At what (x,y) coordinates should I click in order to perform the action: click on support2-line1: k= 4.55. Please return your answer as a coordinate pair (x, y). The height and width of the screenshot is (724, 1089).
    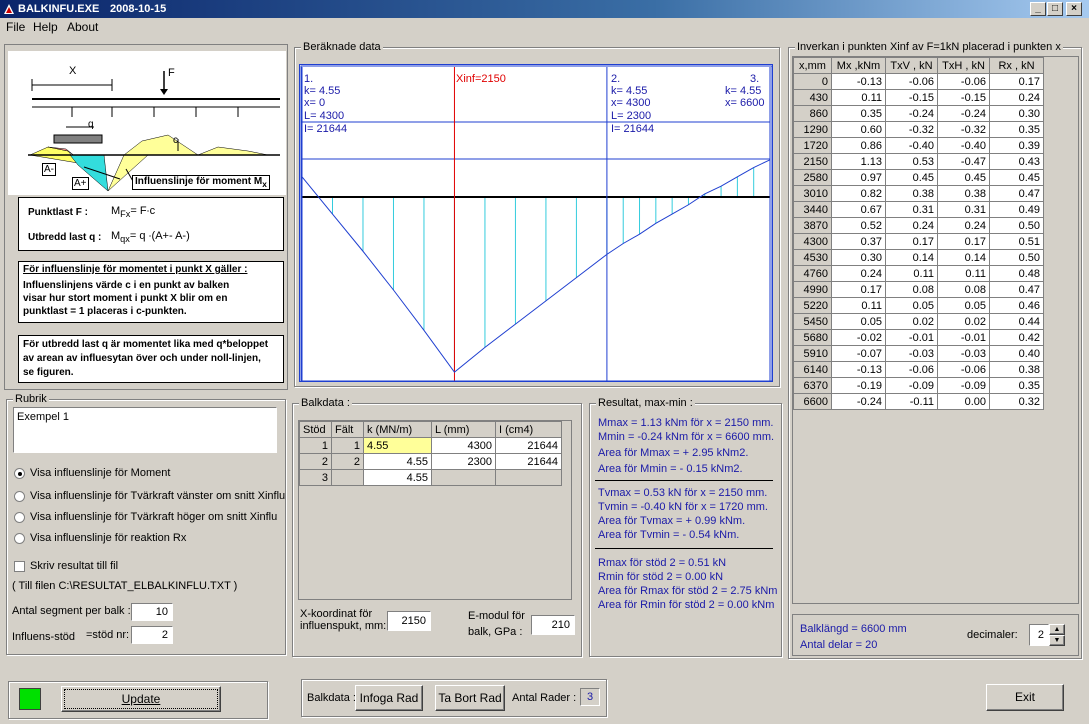
    Looking at the image, I should click on (629, 91).